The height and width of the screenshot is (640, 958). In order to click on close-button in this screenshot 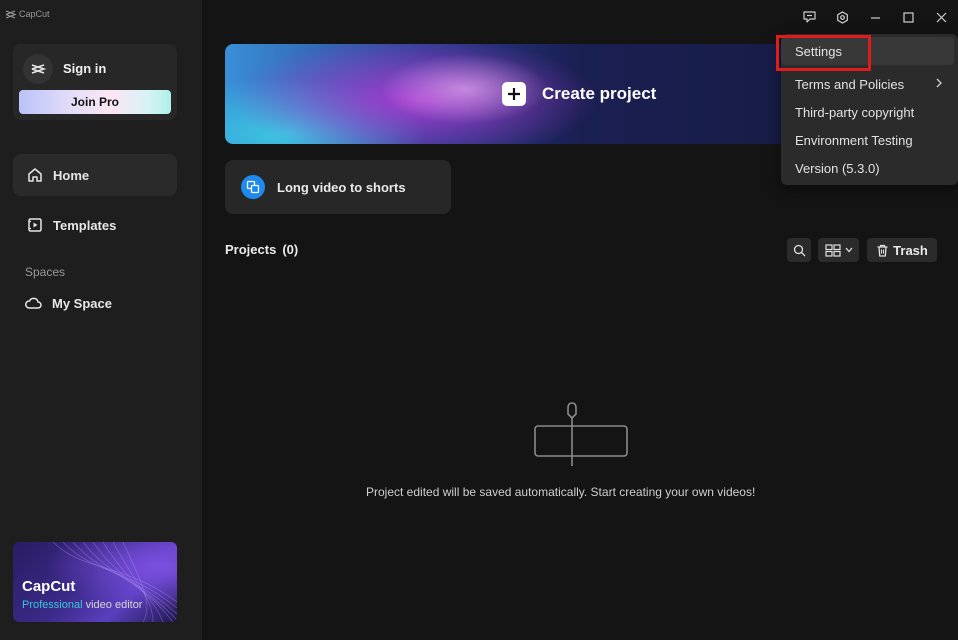, I will do `click(941, 17)`.